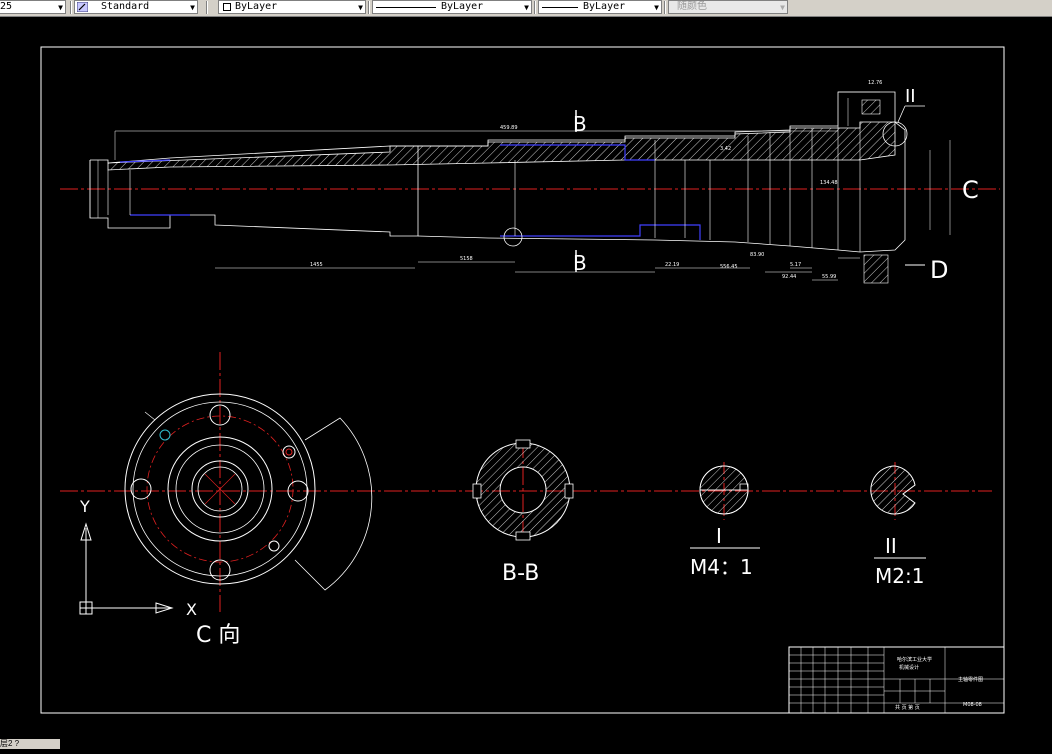  What do you see at coordinates (728, 7) in the screenshot?
I see `plot-style-dropdown: 随颜色 ▼` at bounding box center [728, 7].